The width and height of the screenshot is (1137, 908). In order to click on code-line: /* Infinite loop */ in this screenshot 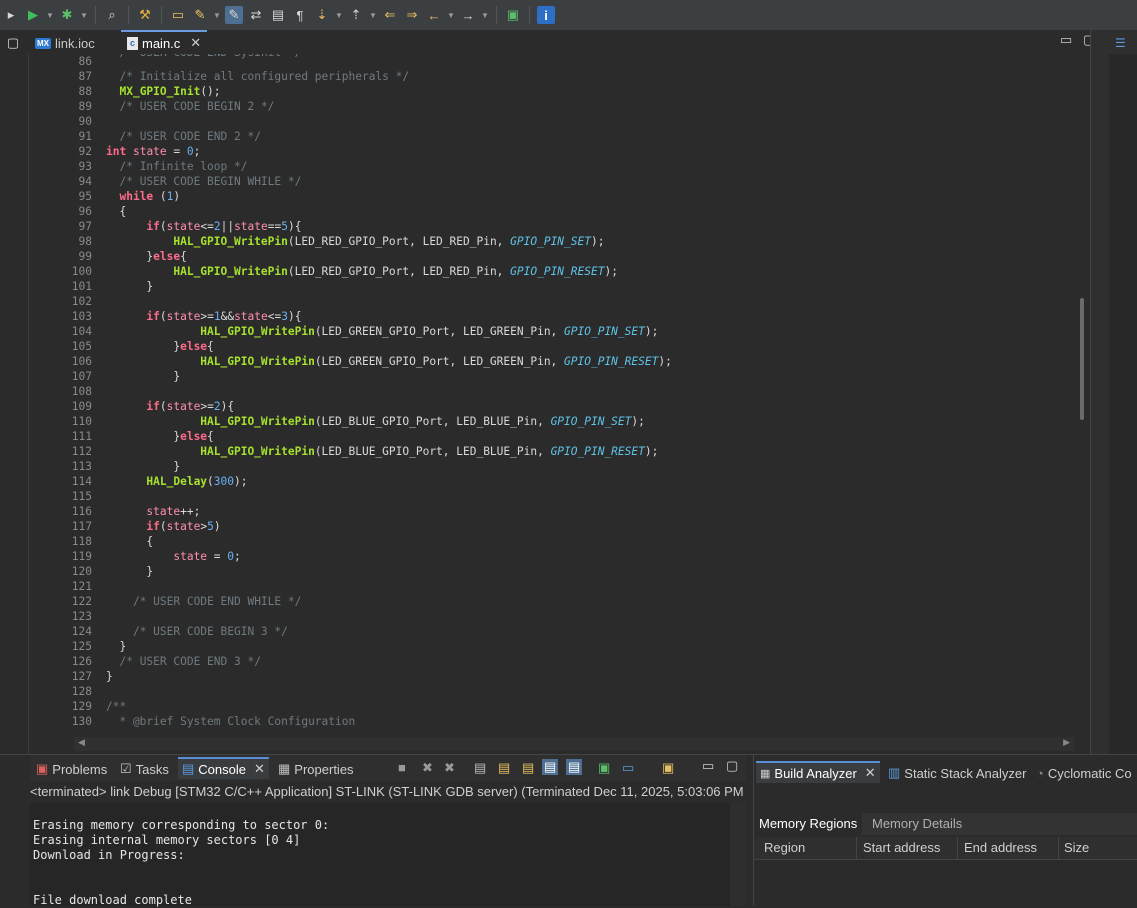, I will do `click(590, 166)`.